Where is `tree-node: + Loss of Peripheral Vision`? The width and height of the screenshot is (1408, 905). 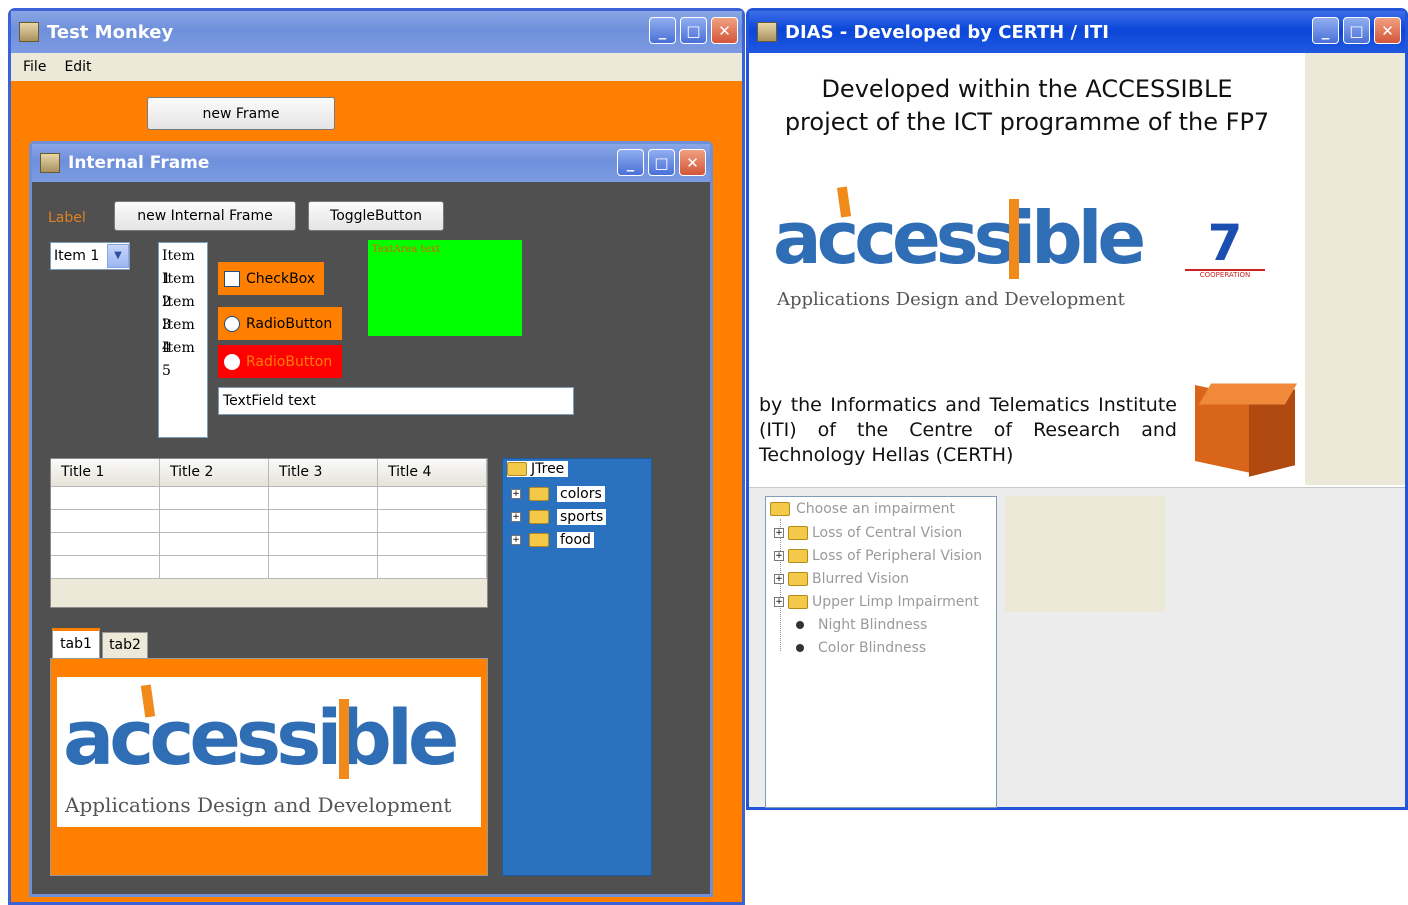
tree-node: + Loss of Peripheral Vision is located at coordinates (878, 556).